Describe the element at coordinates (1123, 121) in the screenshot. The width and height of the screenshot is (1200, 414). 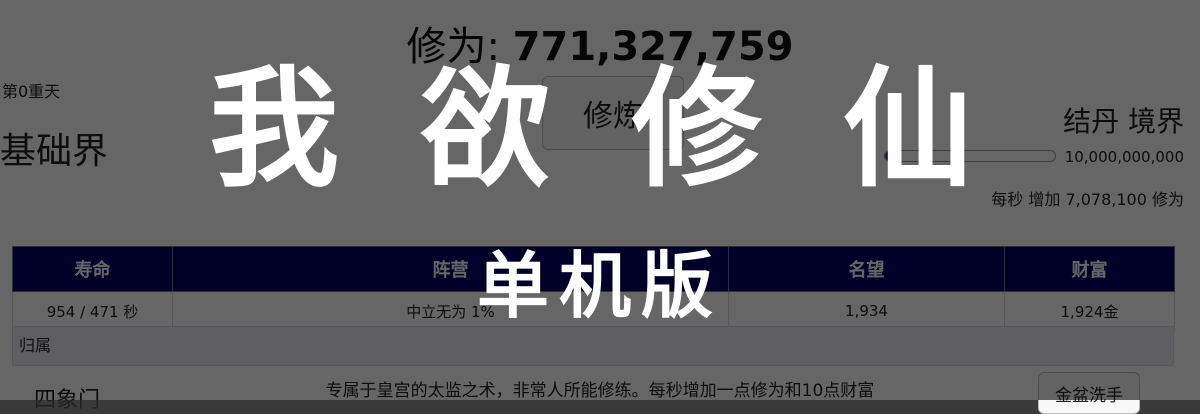
I see `realm-label: 结丹 境界` at that location.